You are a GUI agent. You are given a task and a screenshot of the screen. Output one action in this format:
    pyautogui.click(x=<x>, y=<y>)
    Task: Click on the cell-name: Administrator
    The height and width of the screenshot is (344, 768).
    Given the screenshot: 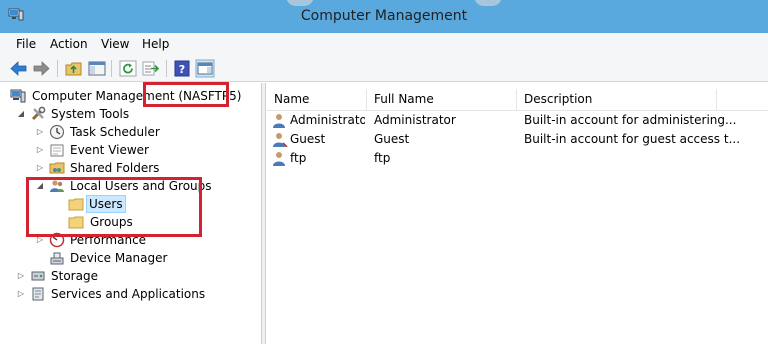 What is the action you would take?
    pyautogui.click(x=327, y=120)
    